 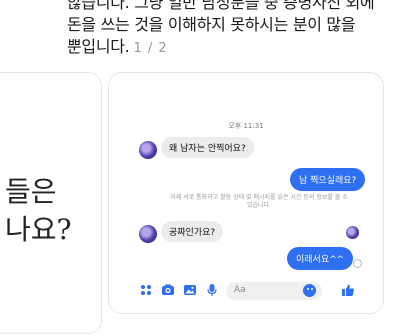 I want to click on card-text-line: 나요?, so click(x=38, y=229).